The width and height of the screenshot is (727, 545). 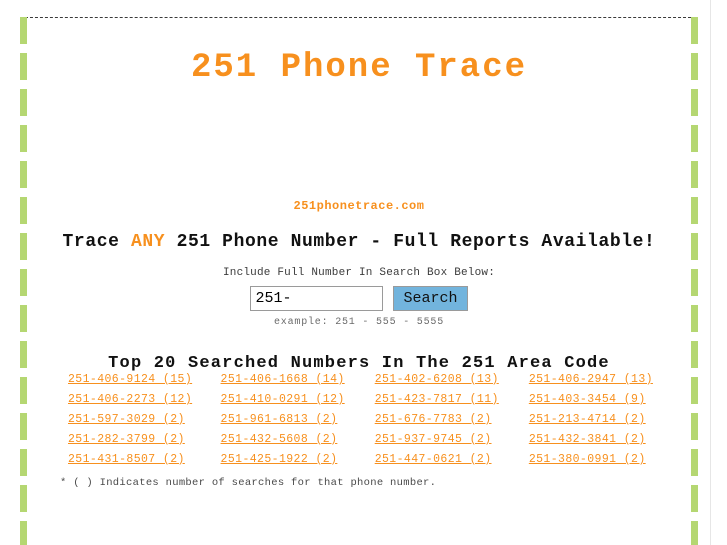 What do you see at coordinates (587, 459) in the screenshot?
I see `phone-number-link: 251-380-0991 (2)` at bounding box center [587, 459].